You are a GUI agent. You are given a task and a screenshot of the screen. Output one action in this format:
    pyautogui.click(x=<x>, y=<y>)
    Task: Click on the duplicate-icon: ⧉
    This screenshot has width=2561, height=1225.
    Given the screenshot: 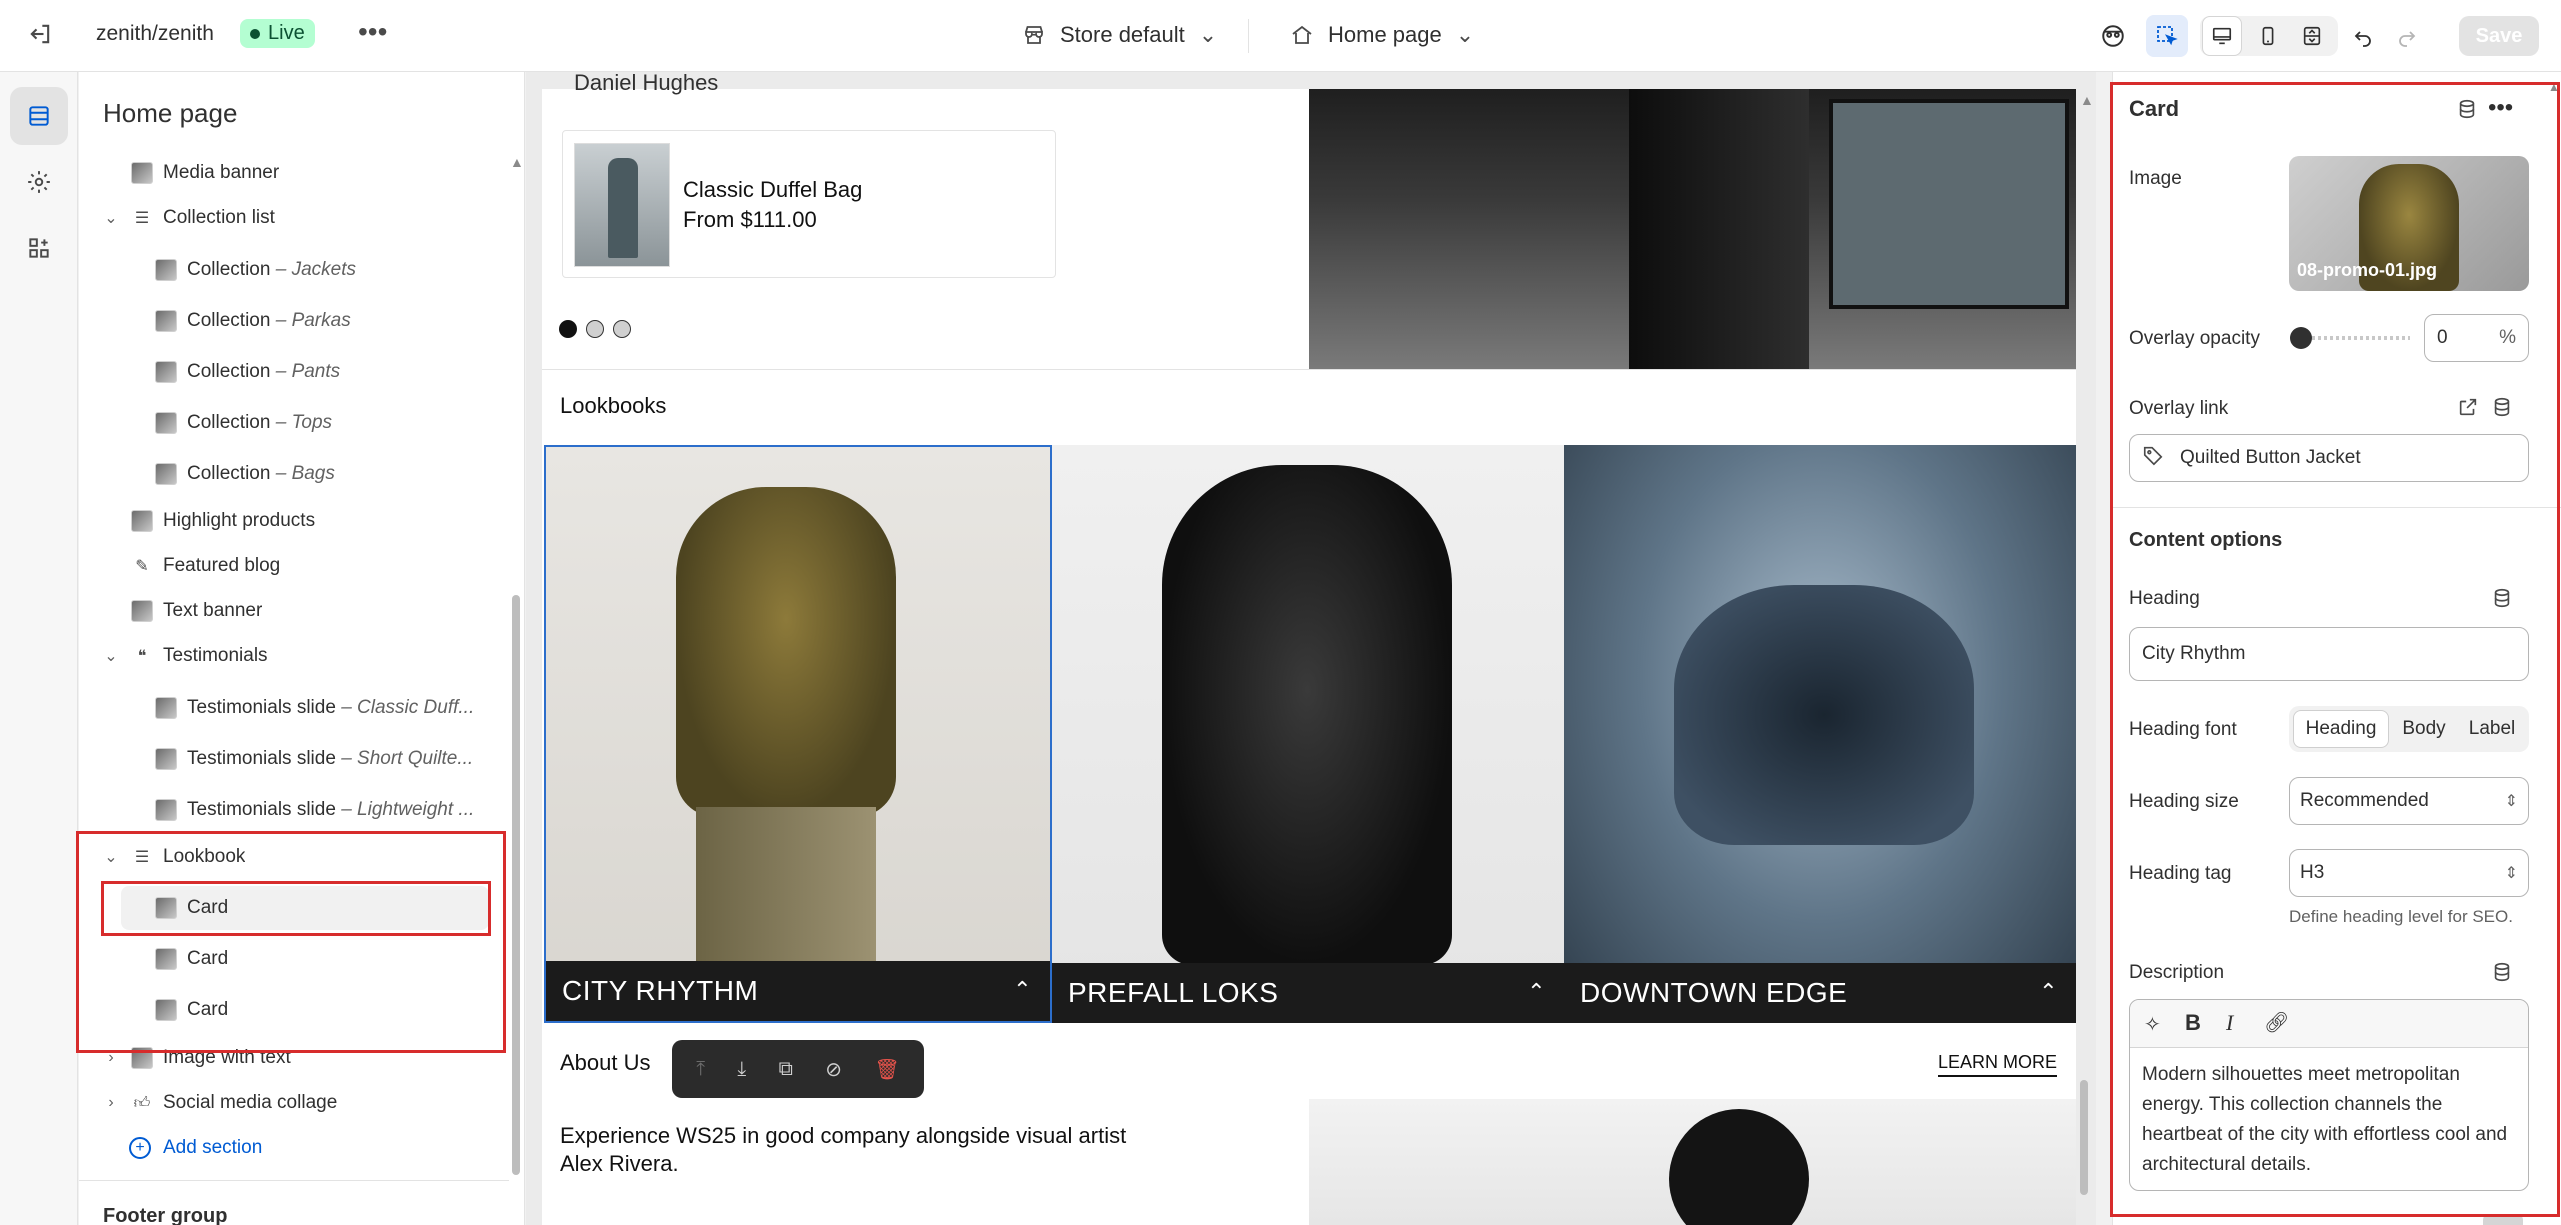 What is the action you would take?
    pyautogui.click(x=786, y=1069)
    